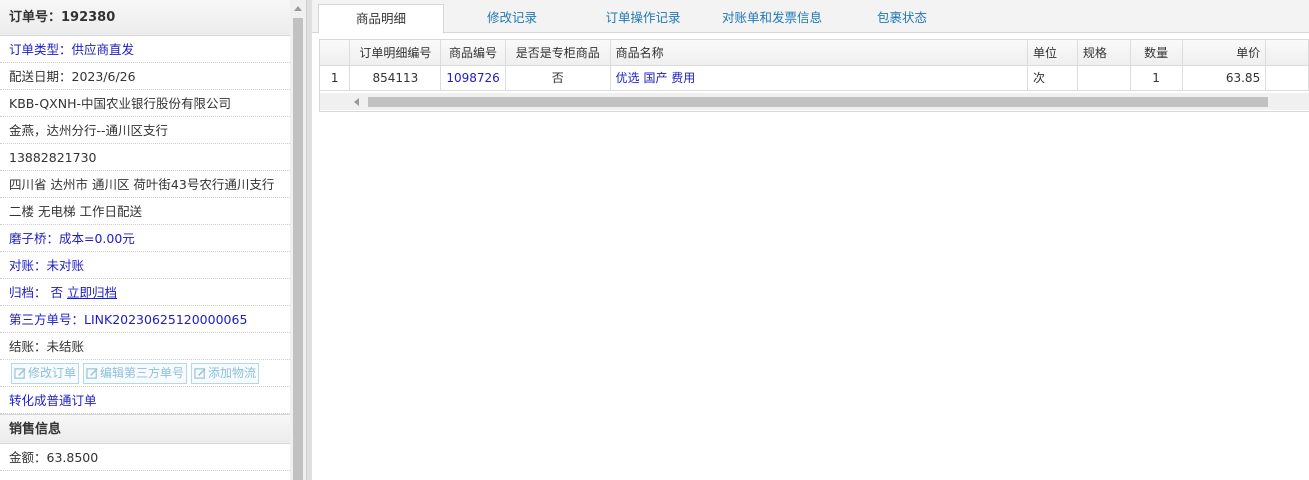 The height and width of the screenshot is (480, 1309). What do you see at coordinates (53, 400) in the screenshot?
I see `convert-normal-order-link: 转化成普通订单` at bounding box center [53, 400].